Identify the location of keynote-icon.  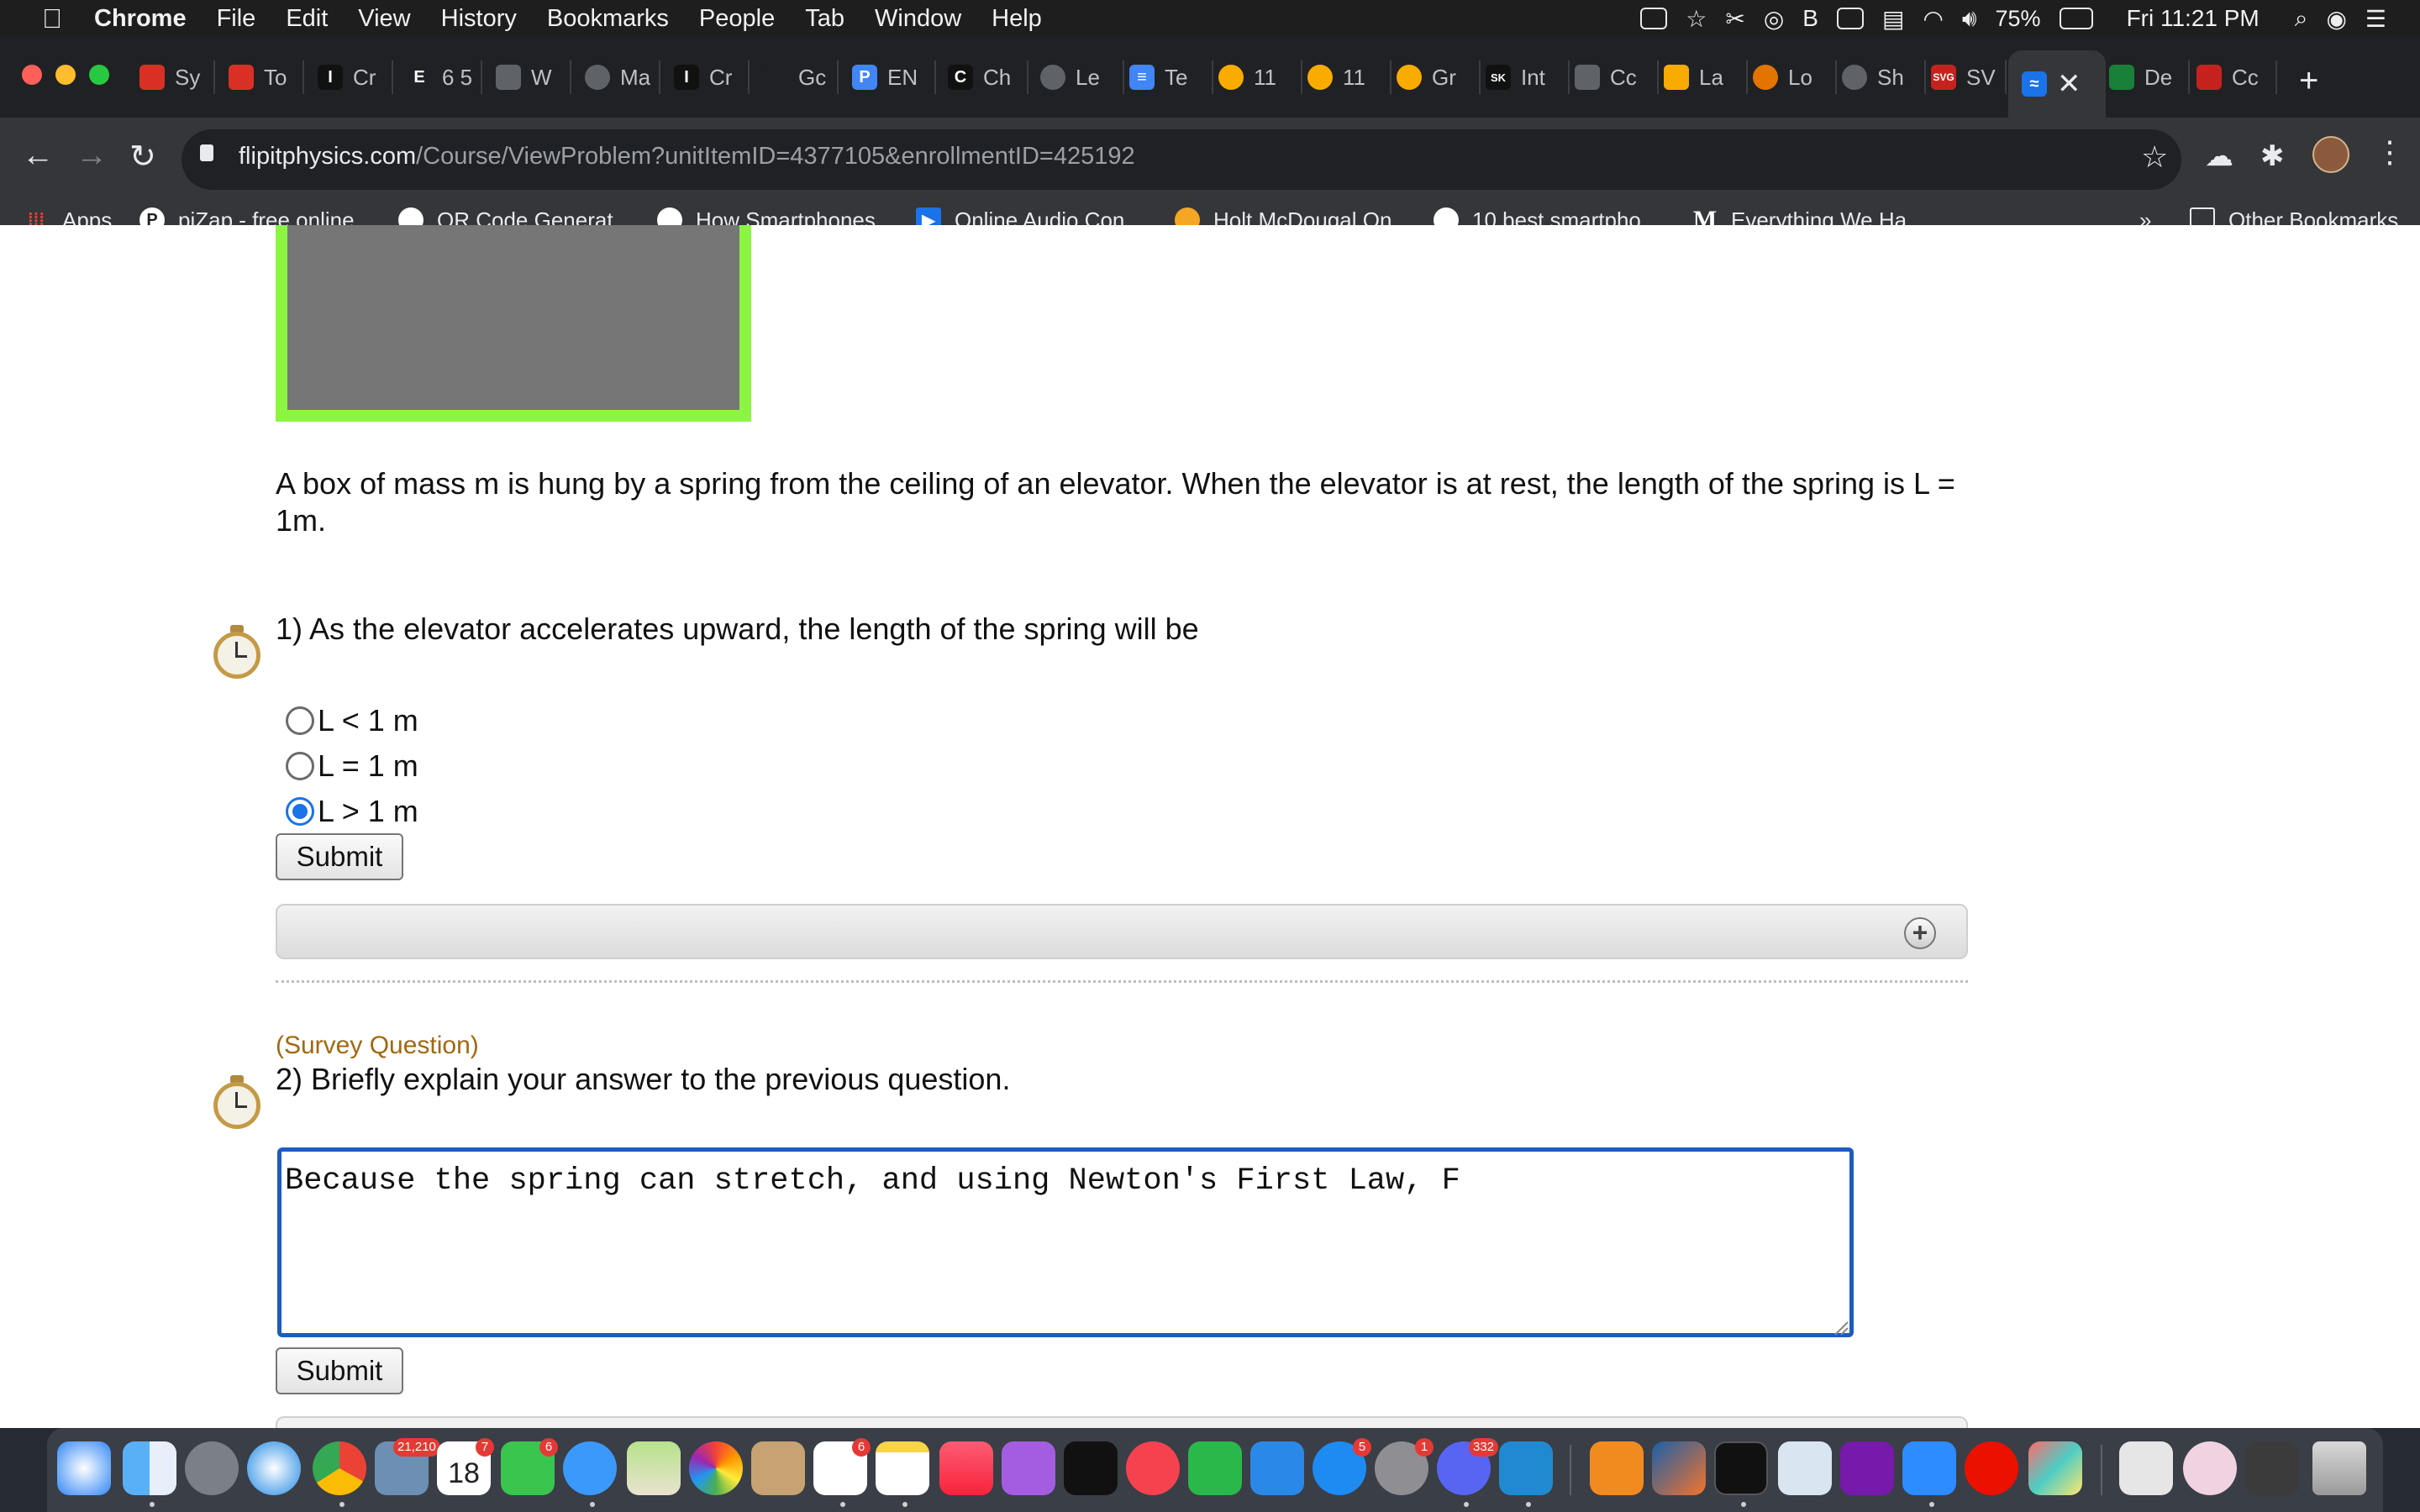
(1277, 1468).